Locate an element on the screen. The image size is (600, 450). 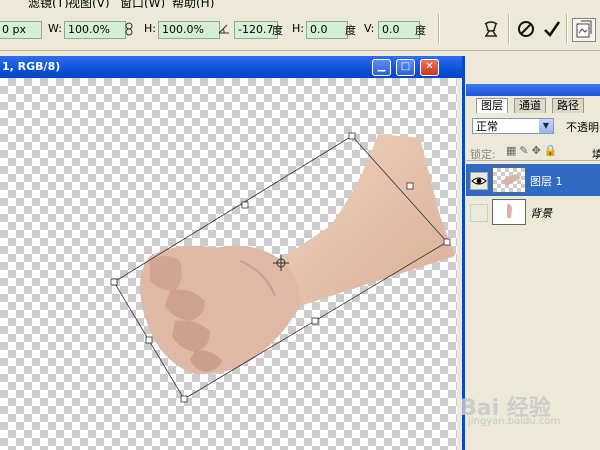
layer-name: 图层 1 is located at coordinates (546, 181).